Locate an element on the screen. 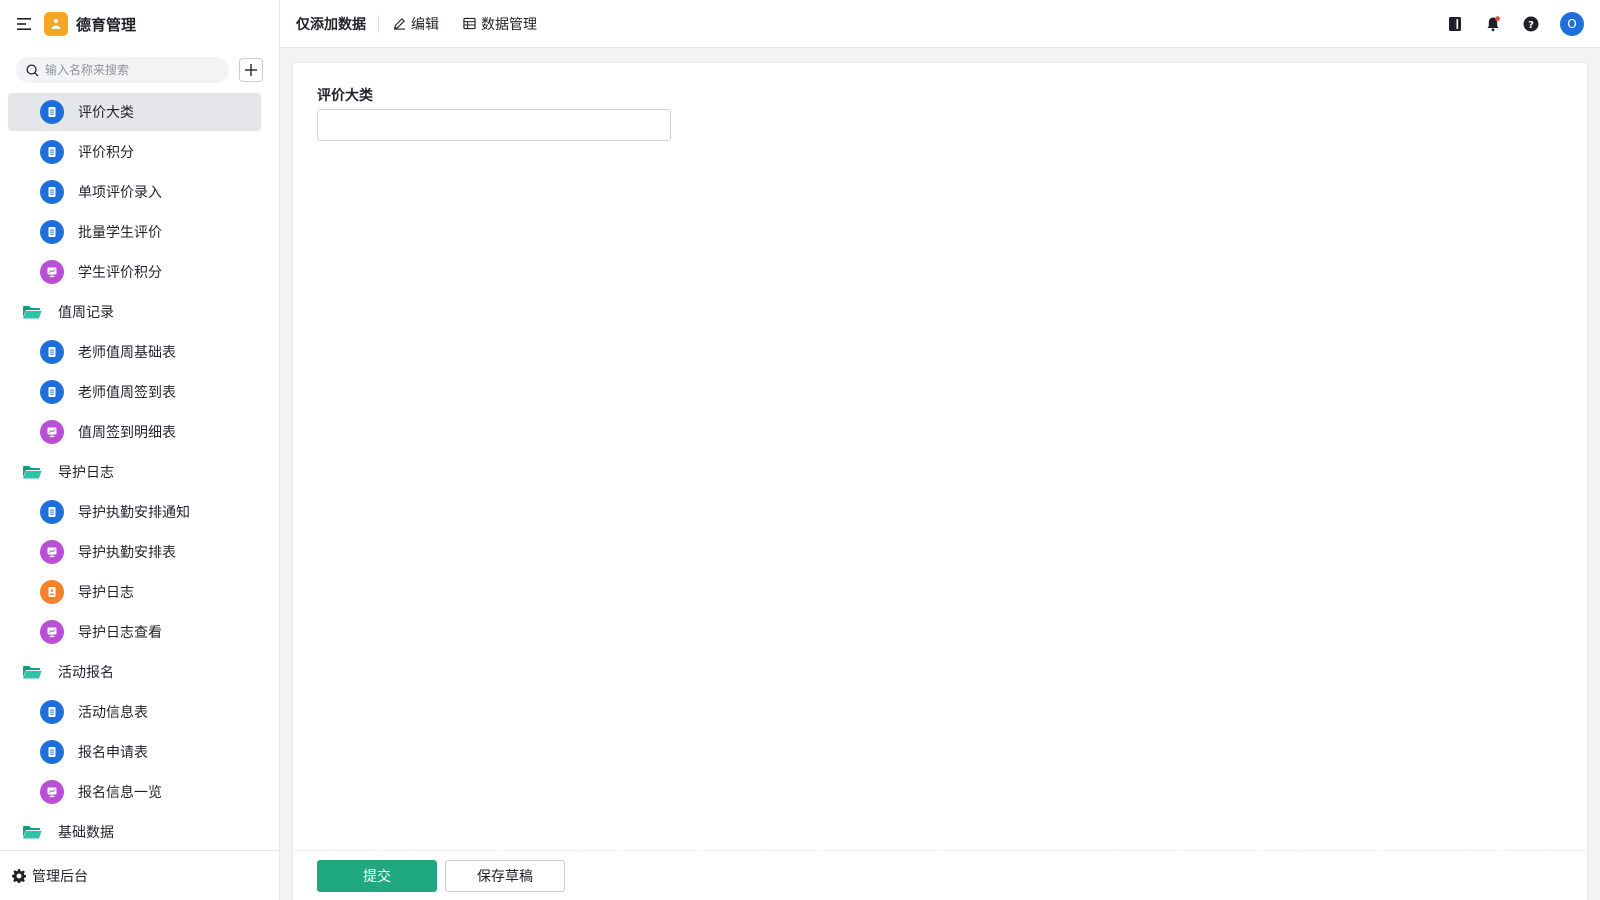 Image resolution: width=1600 pixels, height=900 pixels. menu-collapse-icon is located at coordinates (25, 24).